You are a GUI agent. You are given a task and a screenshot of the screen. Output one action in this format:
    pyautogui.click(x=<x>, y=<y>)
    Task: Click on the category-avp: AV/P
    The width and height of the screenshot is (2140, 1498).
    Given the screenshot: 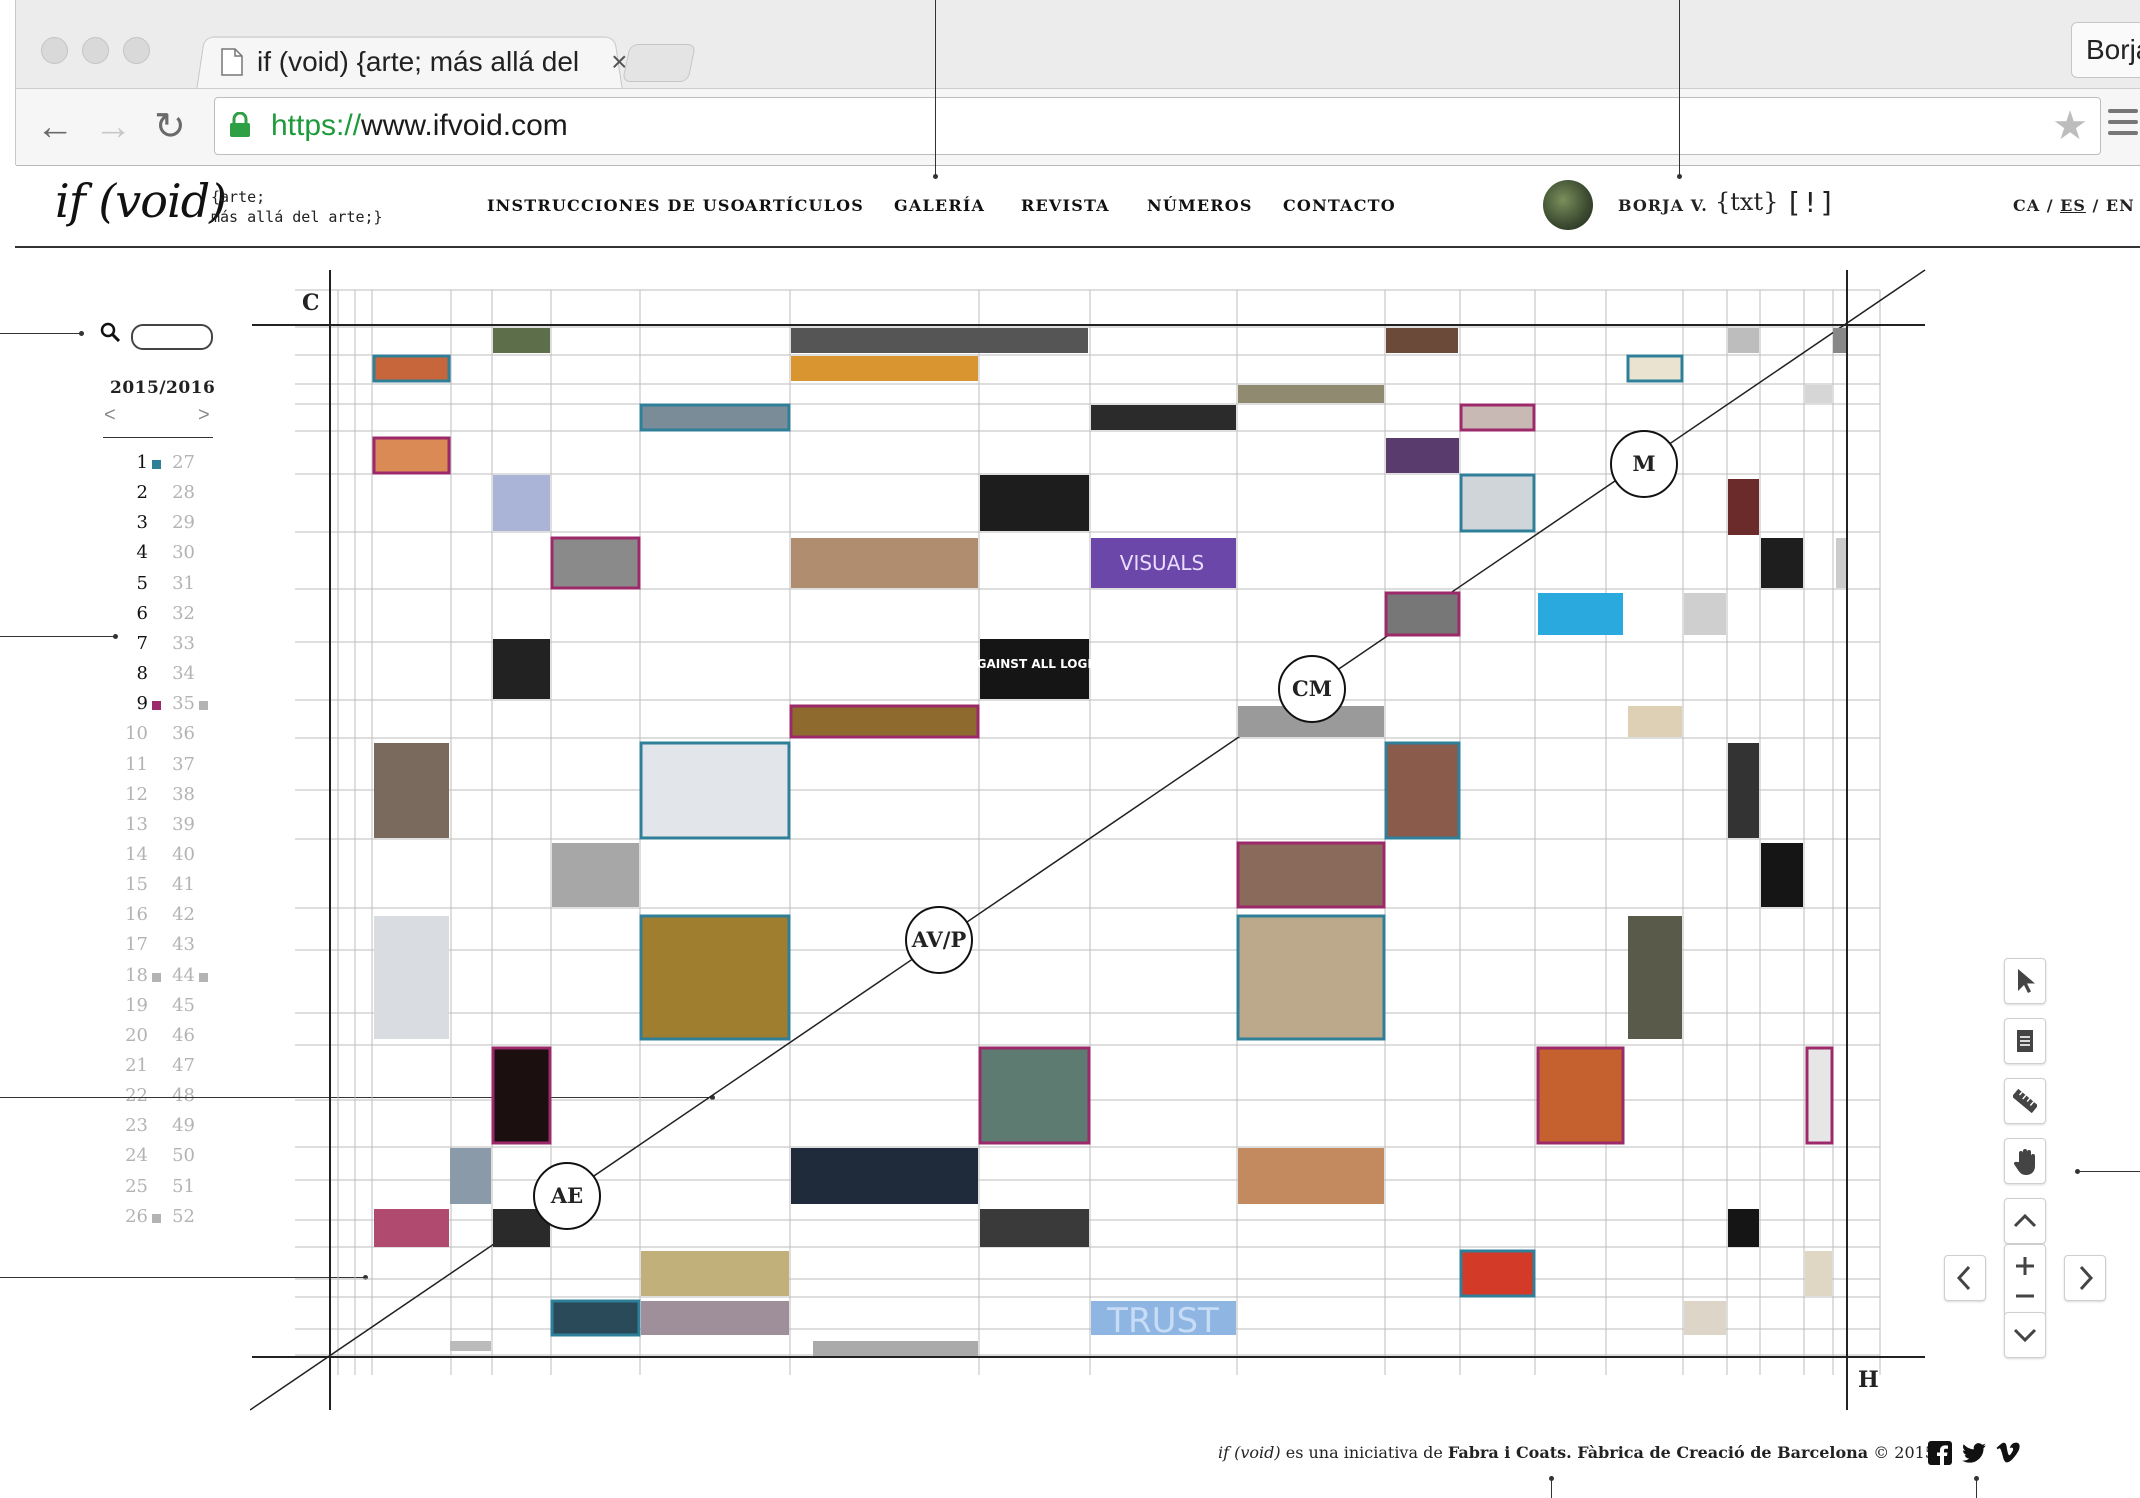 What is the action you would take?
    pyautogui.click(x=939, y=940)
    